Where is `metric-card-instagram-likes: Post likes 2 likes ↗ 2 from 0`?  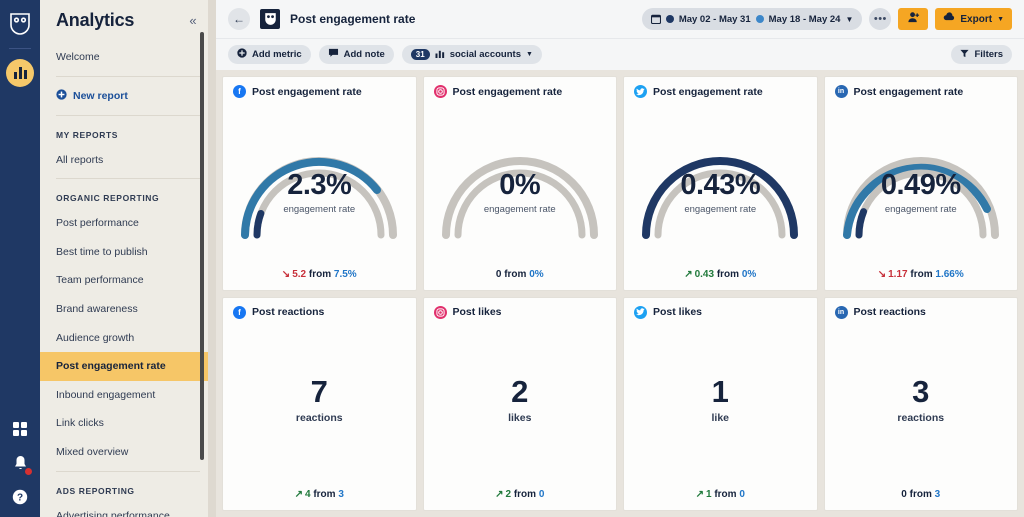
metric-card-instagram-likes: Post likes 2 likes ↗ 2 from 0 is located at coordinates (519, 403).